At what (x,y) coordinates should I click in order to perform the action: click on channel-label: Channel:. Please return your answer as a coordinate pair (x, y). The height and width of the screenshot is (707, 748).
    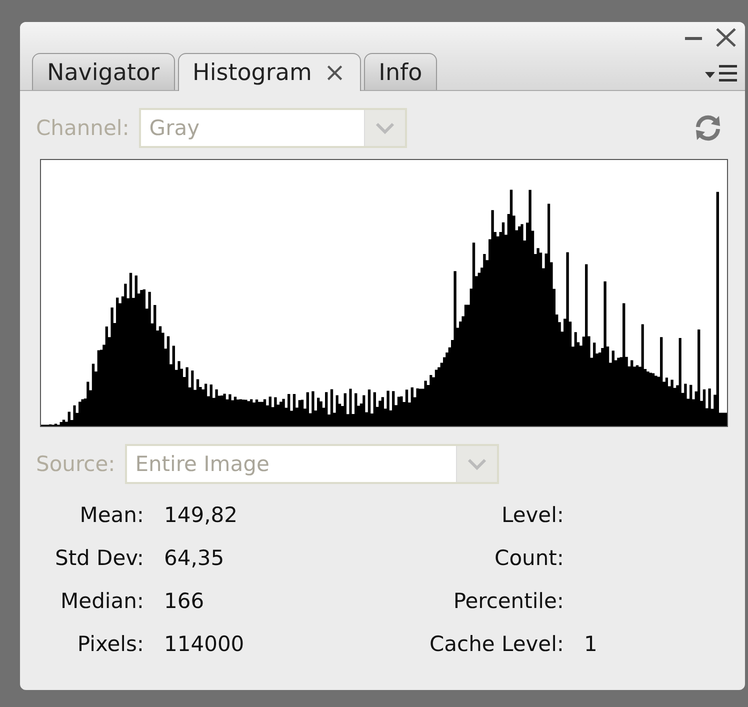
    Looking at the image, I should click on (83, 128).